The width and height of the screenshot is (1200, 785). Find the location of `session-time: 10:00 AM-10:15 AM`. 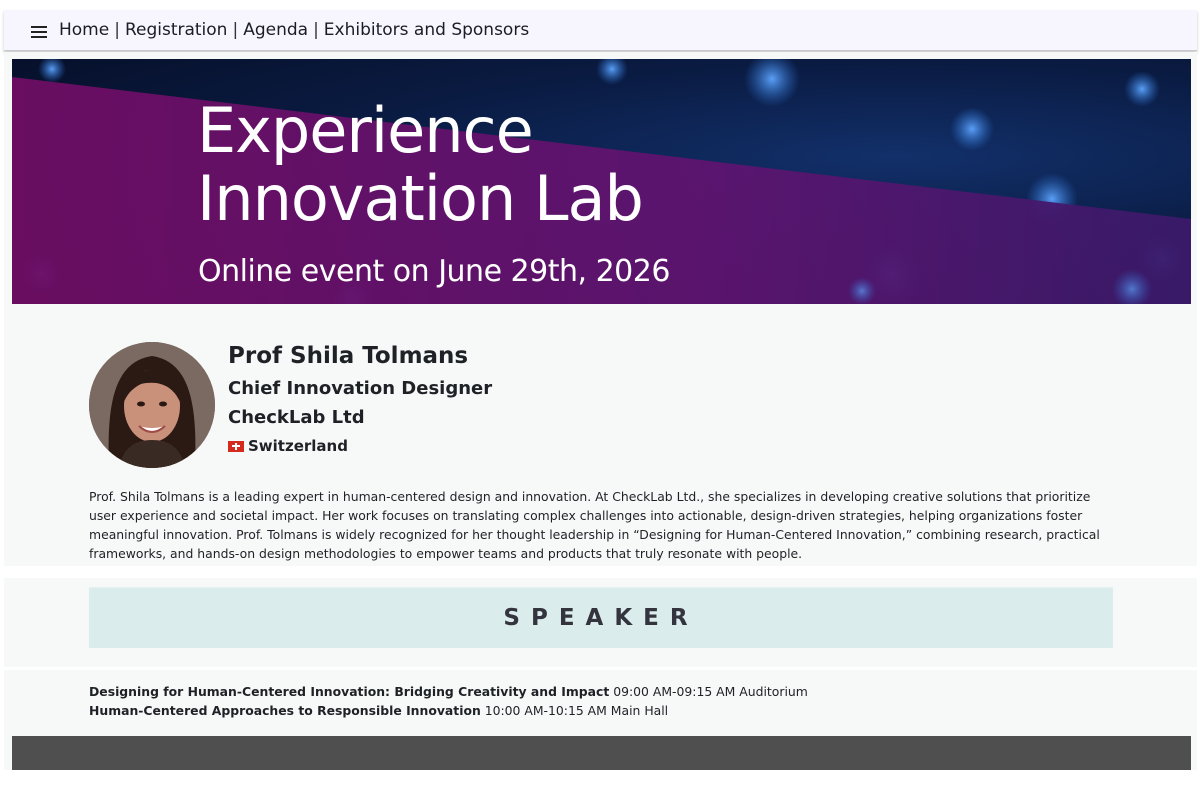

session-time: 10:00 AM-10:15 AM is located at coordinates (545, 710).